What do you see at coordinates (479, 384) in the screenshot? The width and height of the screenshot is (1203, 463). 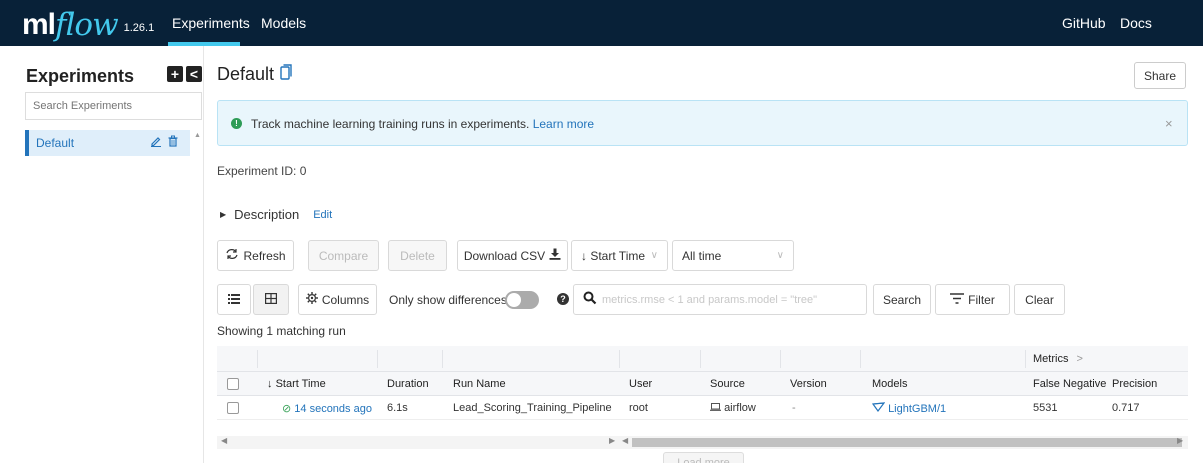 I see `column-header-run-name: Run Name` at bounding box center [479, 384].